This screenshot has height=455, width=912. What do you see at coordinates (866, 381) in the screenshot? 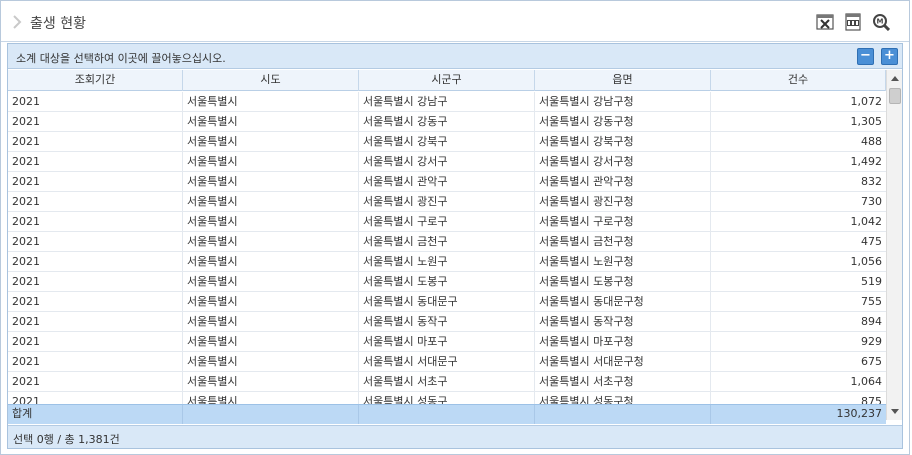
I see `cell-count: 1,064` at bounding box center [866, 381].